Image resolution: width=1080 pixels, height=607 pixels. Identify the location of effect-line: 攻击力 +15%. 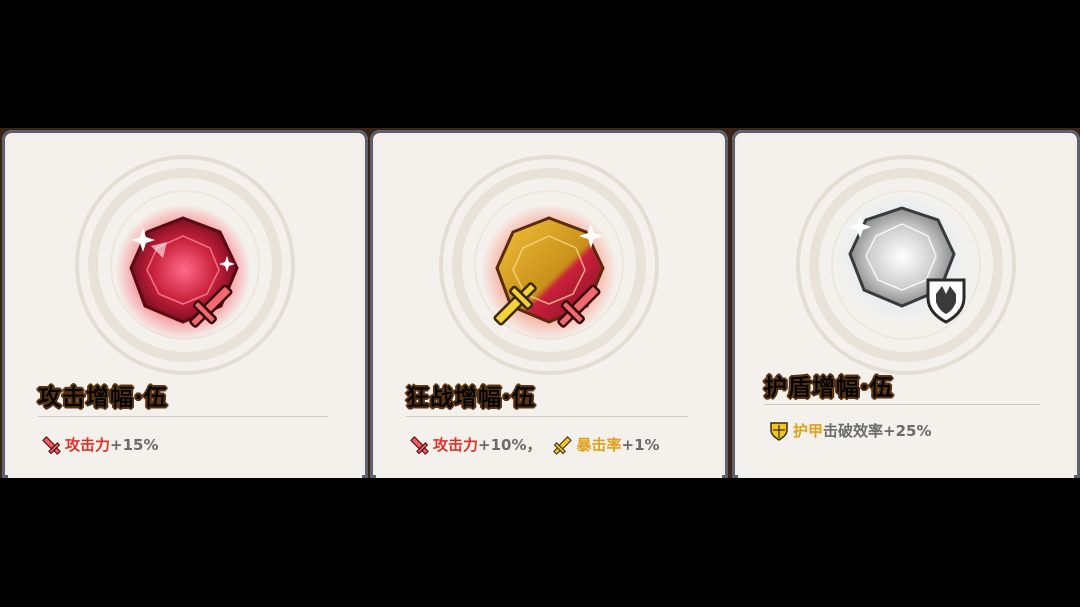
(99, 444).